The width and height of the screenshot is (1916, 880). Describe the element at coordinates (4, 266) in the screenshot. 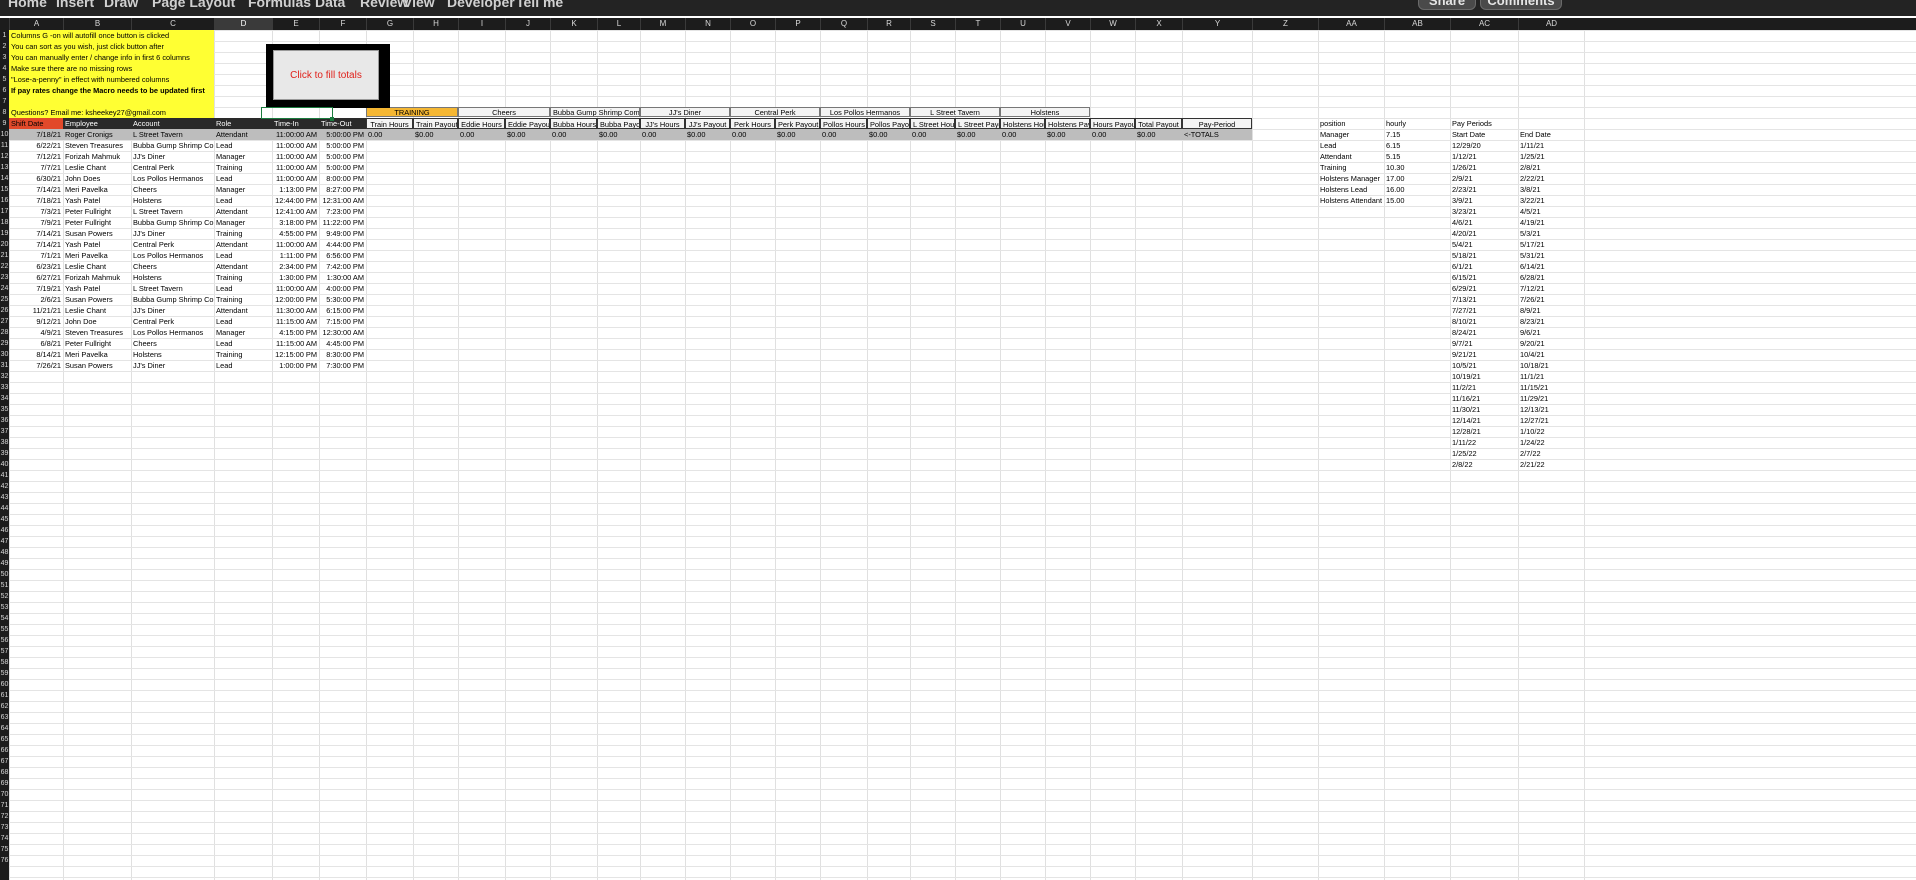

I see `row-header-22: 22` at that location.